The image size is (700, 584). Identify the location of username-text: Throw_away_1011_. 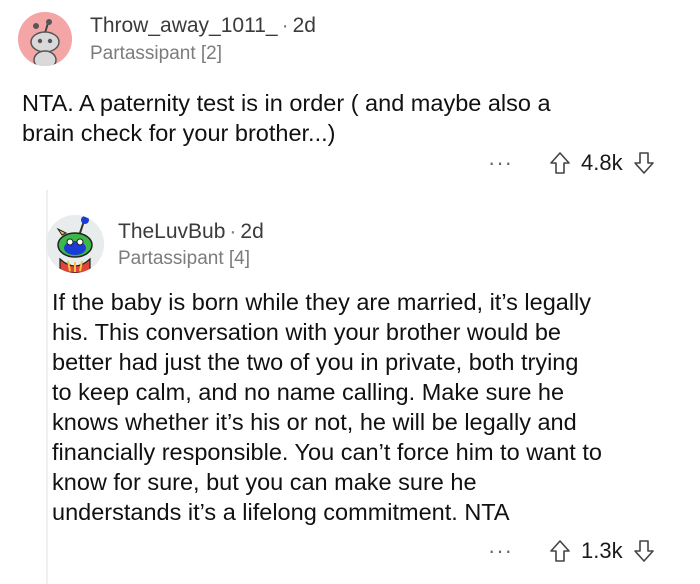
(184, 25).